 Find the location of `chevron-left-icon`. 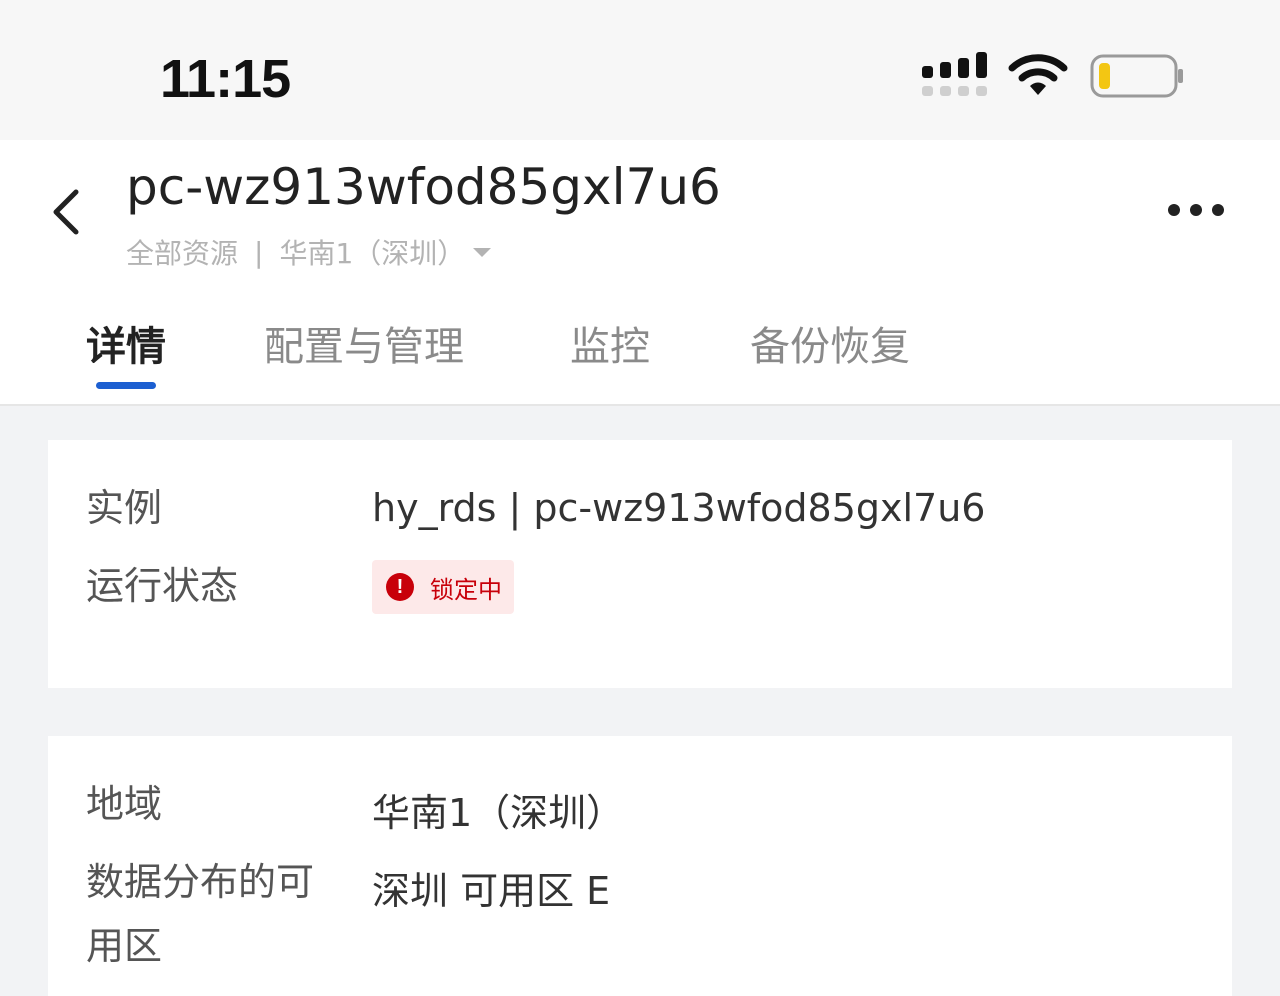

chevron-left-icon is located at coordinates (66, 212).